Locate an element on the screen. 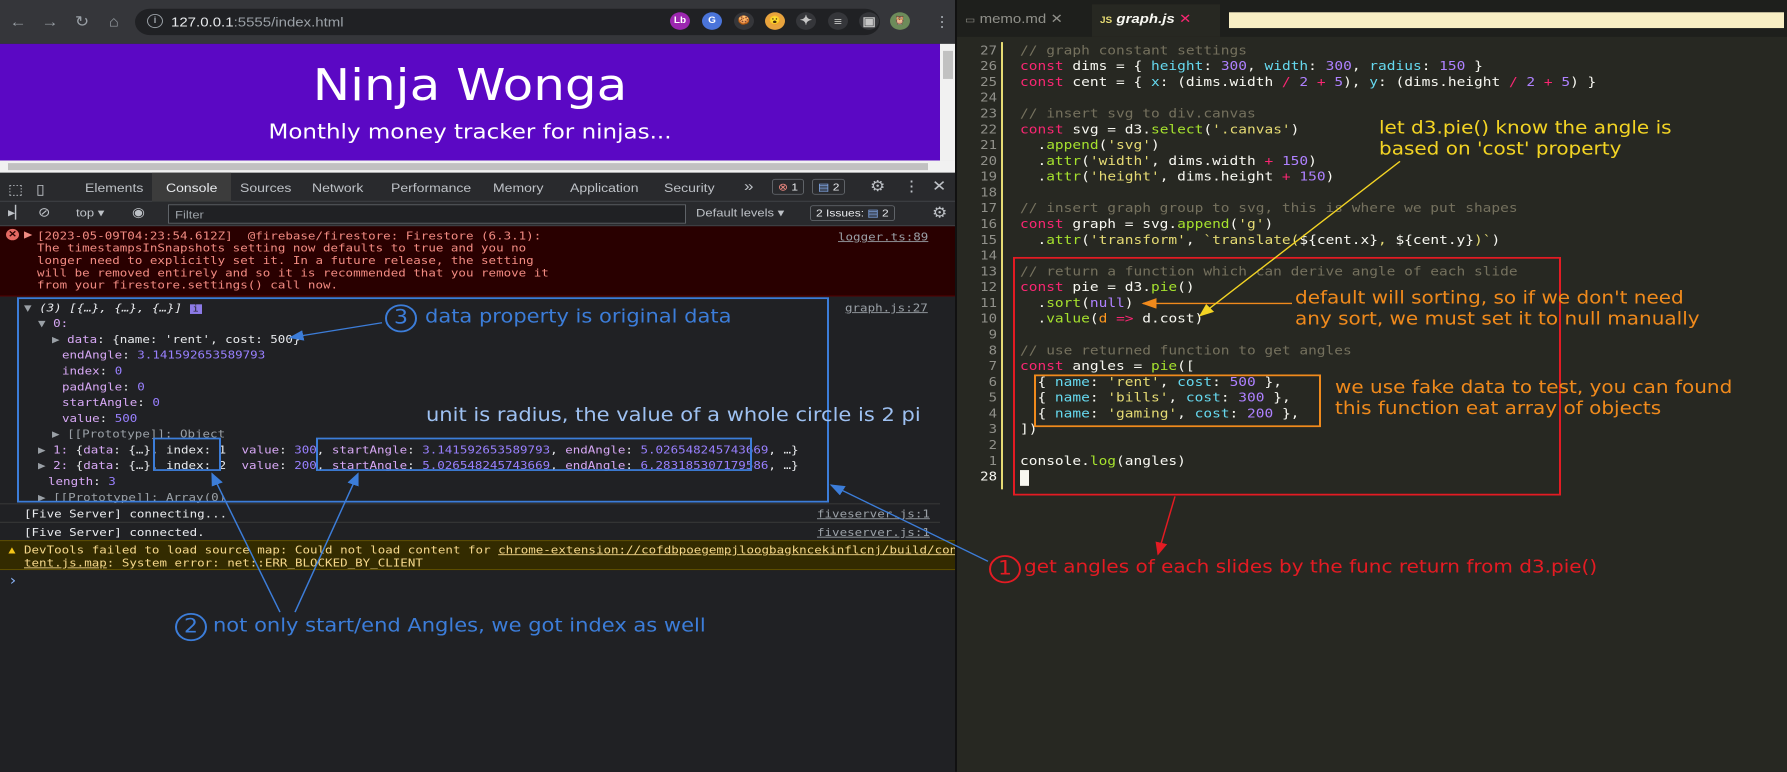  arrow-to-index is located at coordinates (246, 542).